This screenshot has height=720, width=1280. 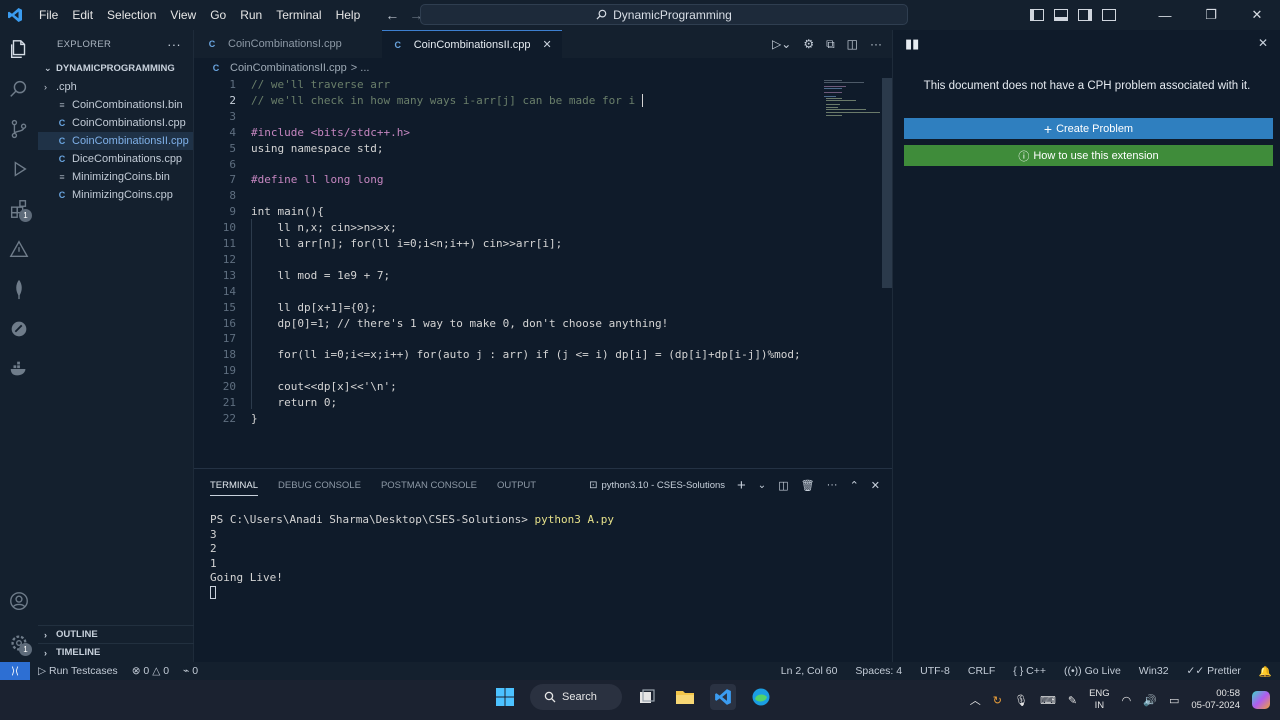 I want to click on minimap, so click(x=850, y=98).